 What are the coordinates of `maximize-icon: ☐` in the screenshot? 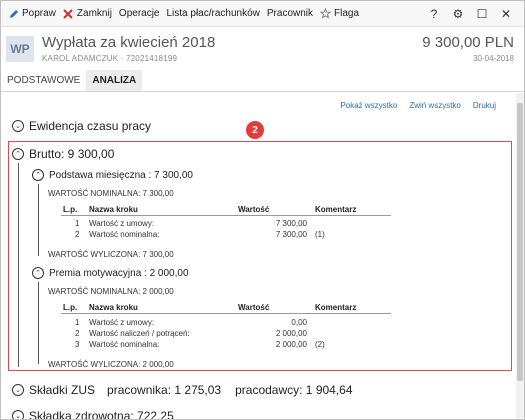 It's located at (482, 14).